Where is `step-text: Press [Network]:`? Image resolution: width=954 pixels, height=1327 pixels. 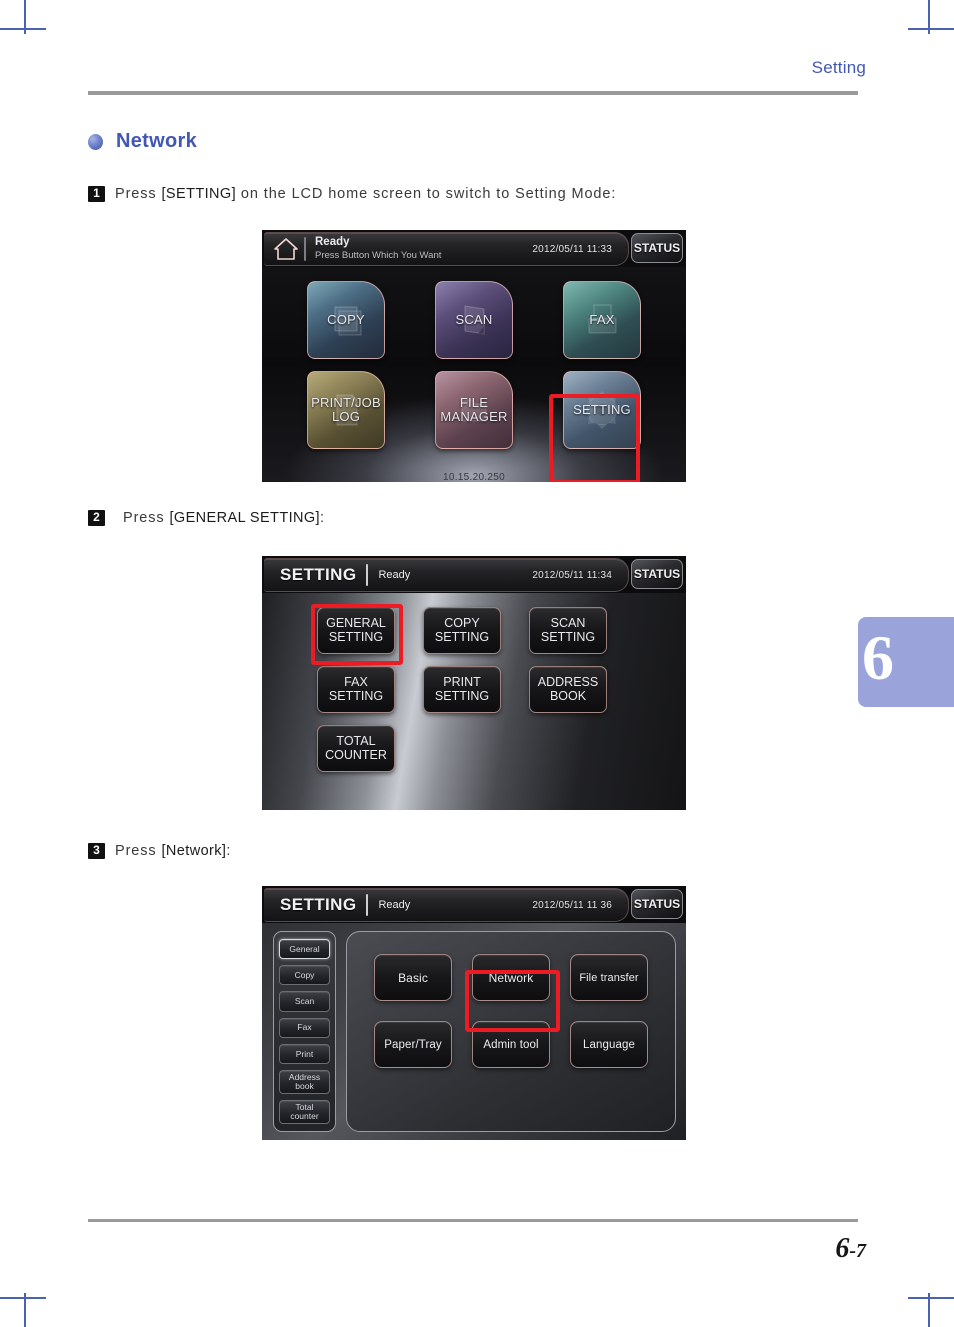
step-text: Press [Network]: is located at coordinates (173, 851).